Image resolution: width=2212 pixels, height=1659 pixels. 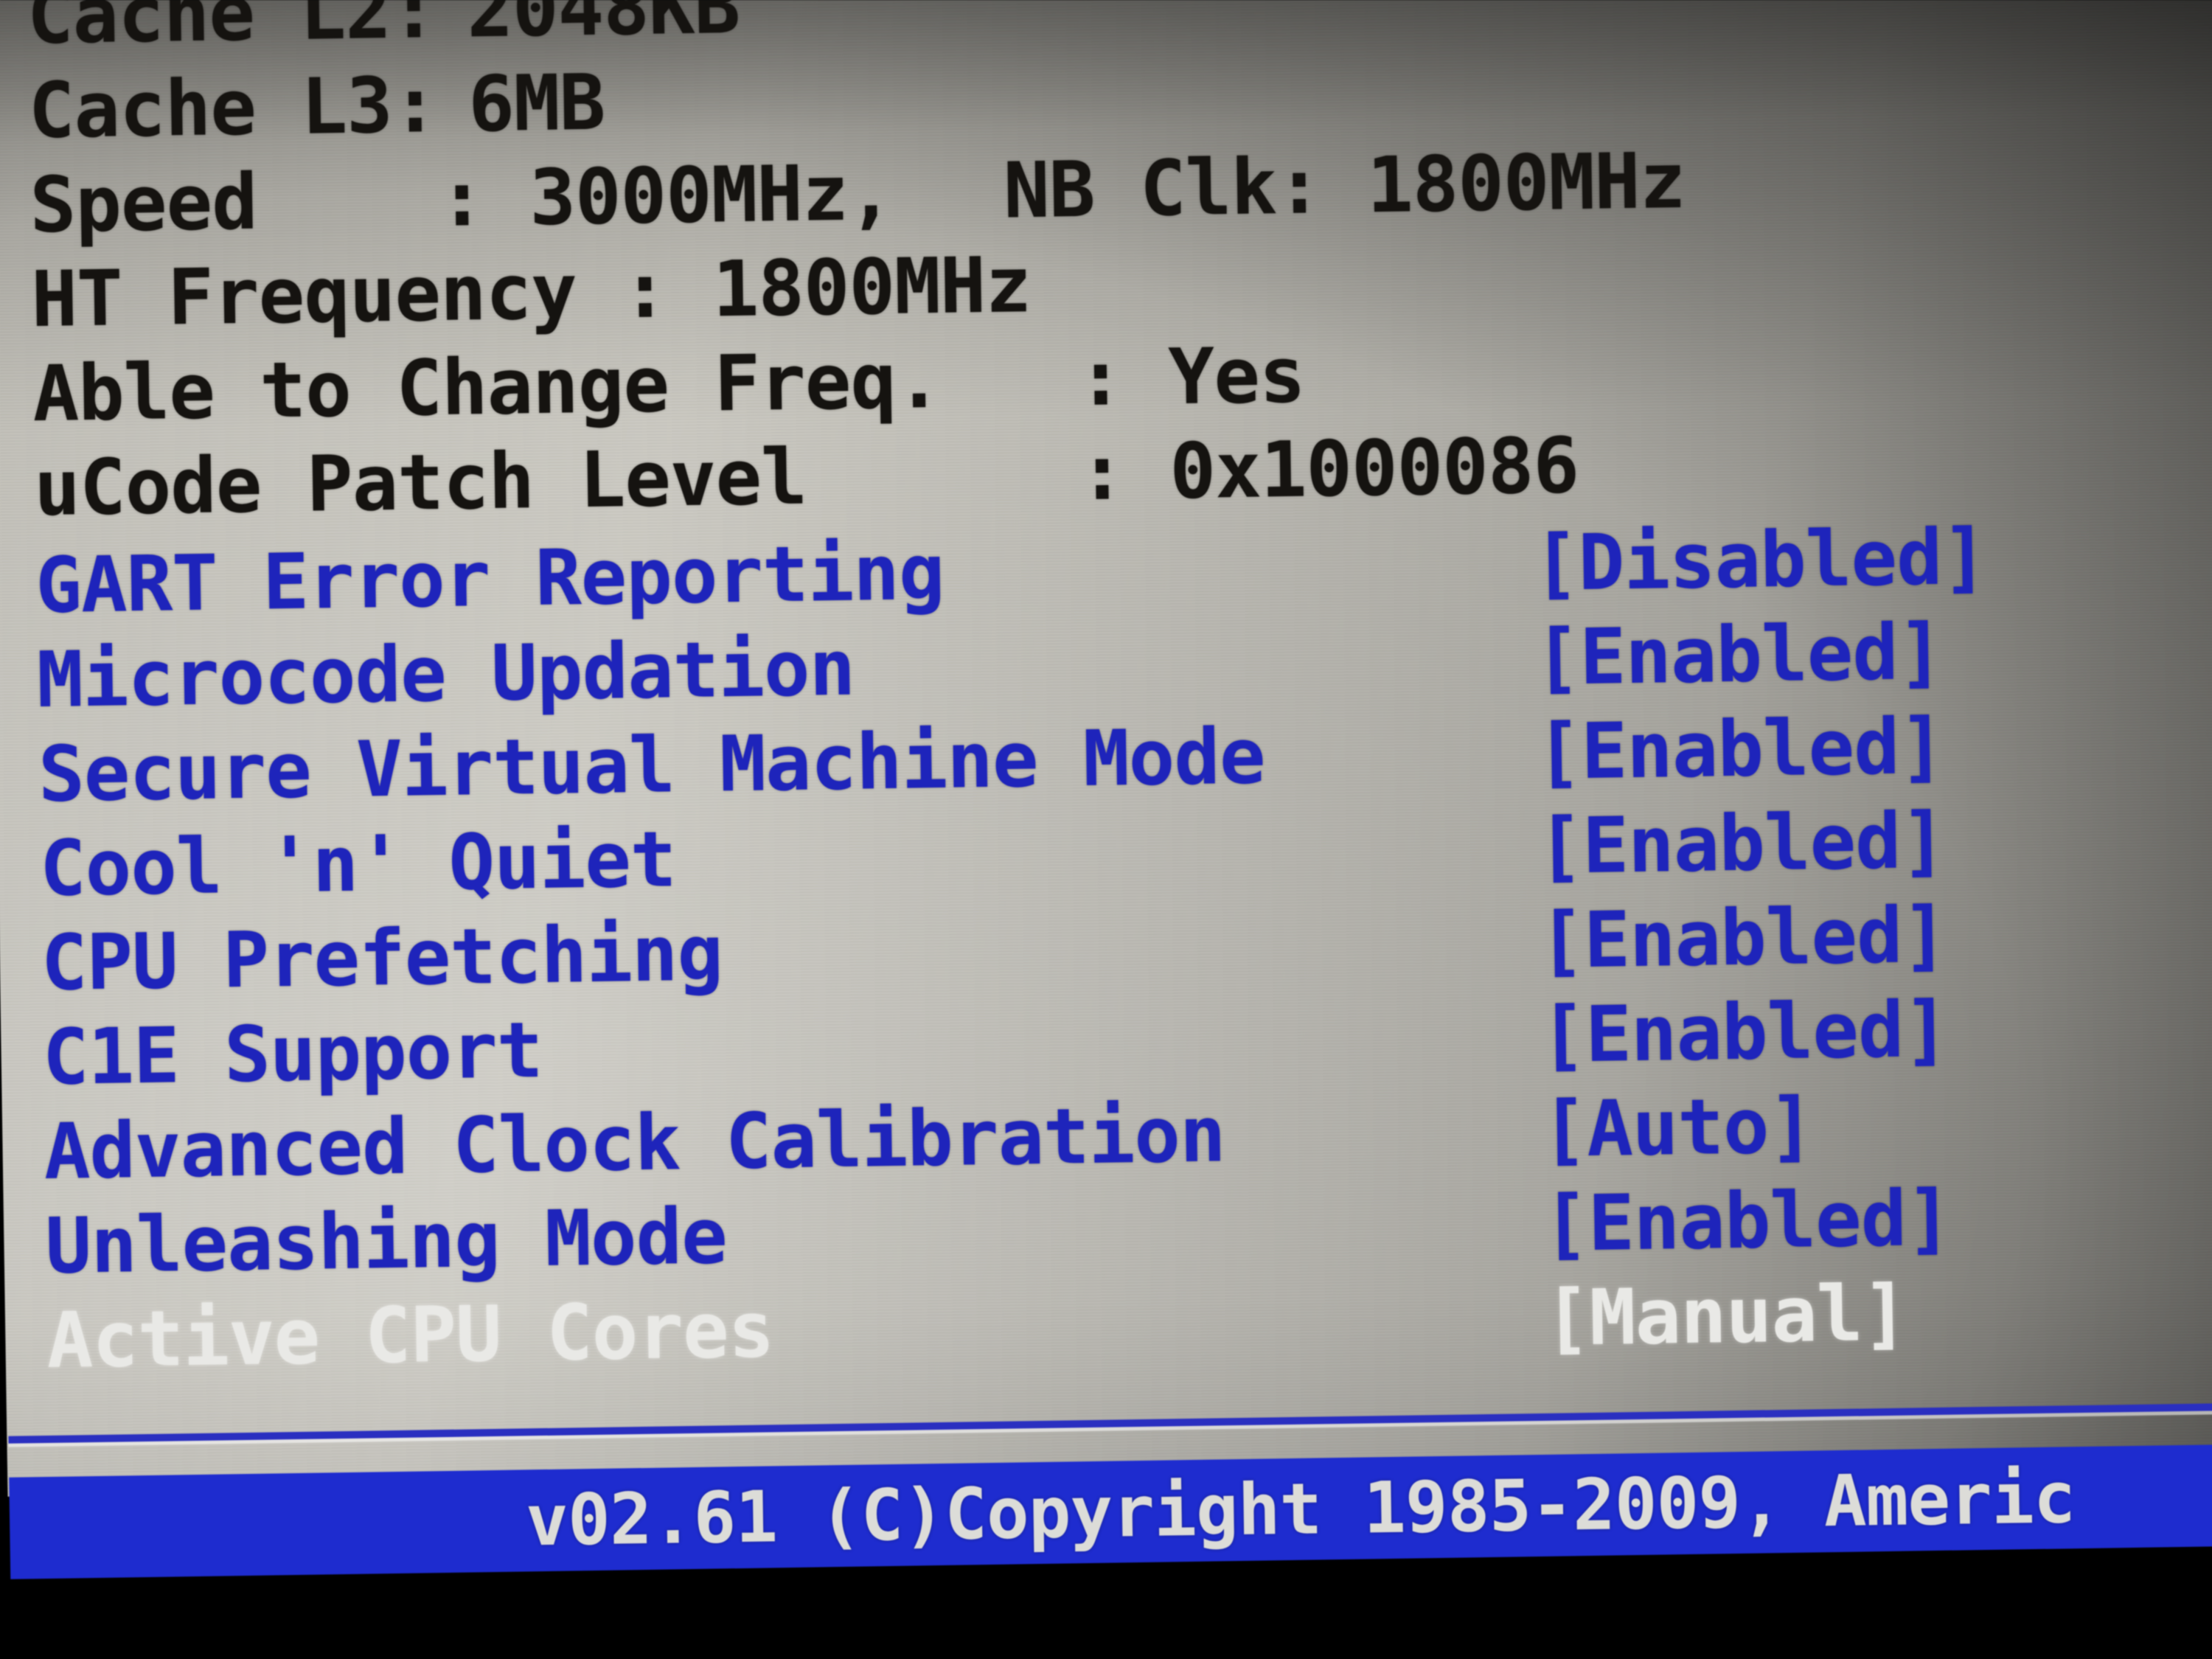 What do you see at coordinates (531, 292) in the screenshot?
I see `info-row-ht-frequency-label: HT Frequency : 1800MHz` at bounding box center [531, 292].